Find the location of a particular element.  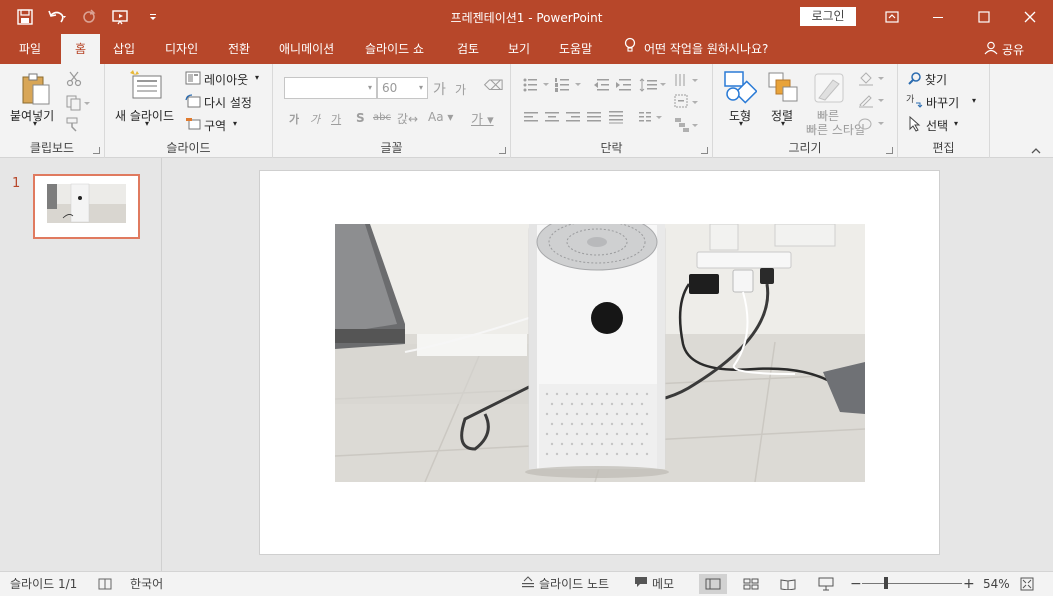

font-launcher-icon is located at coordinates (502, 150).